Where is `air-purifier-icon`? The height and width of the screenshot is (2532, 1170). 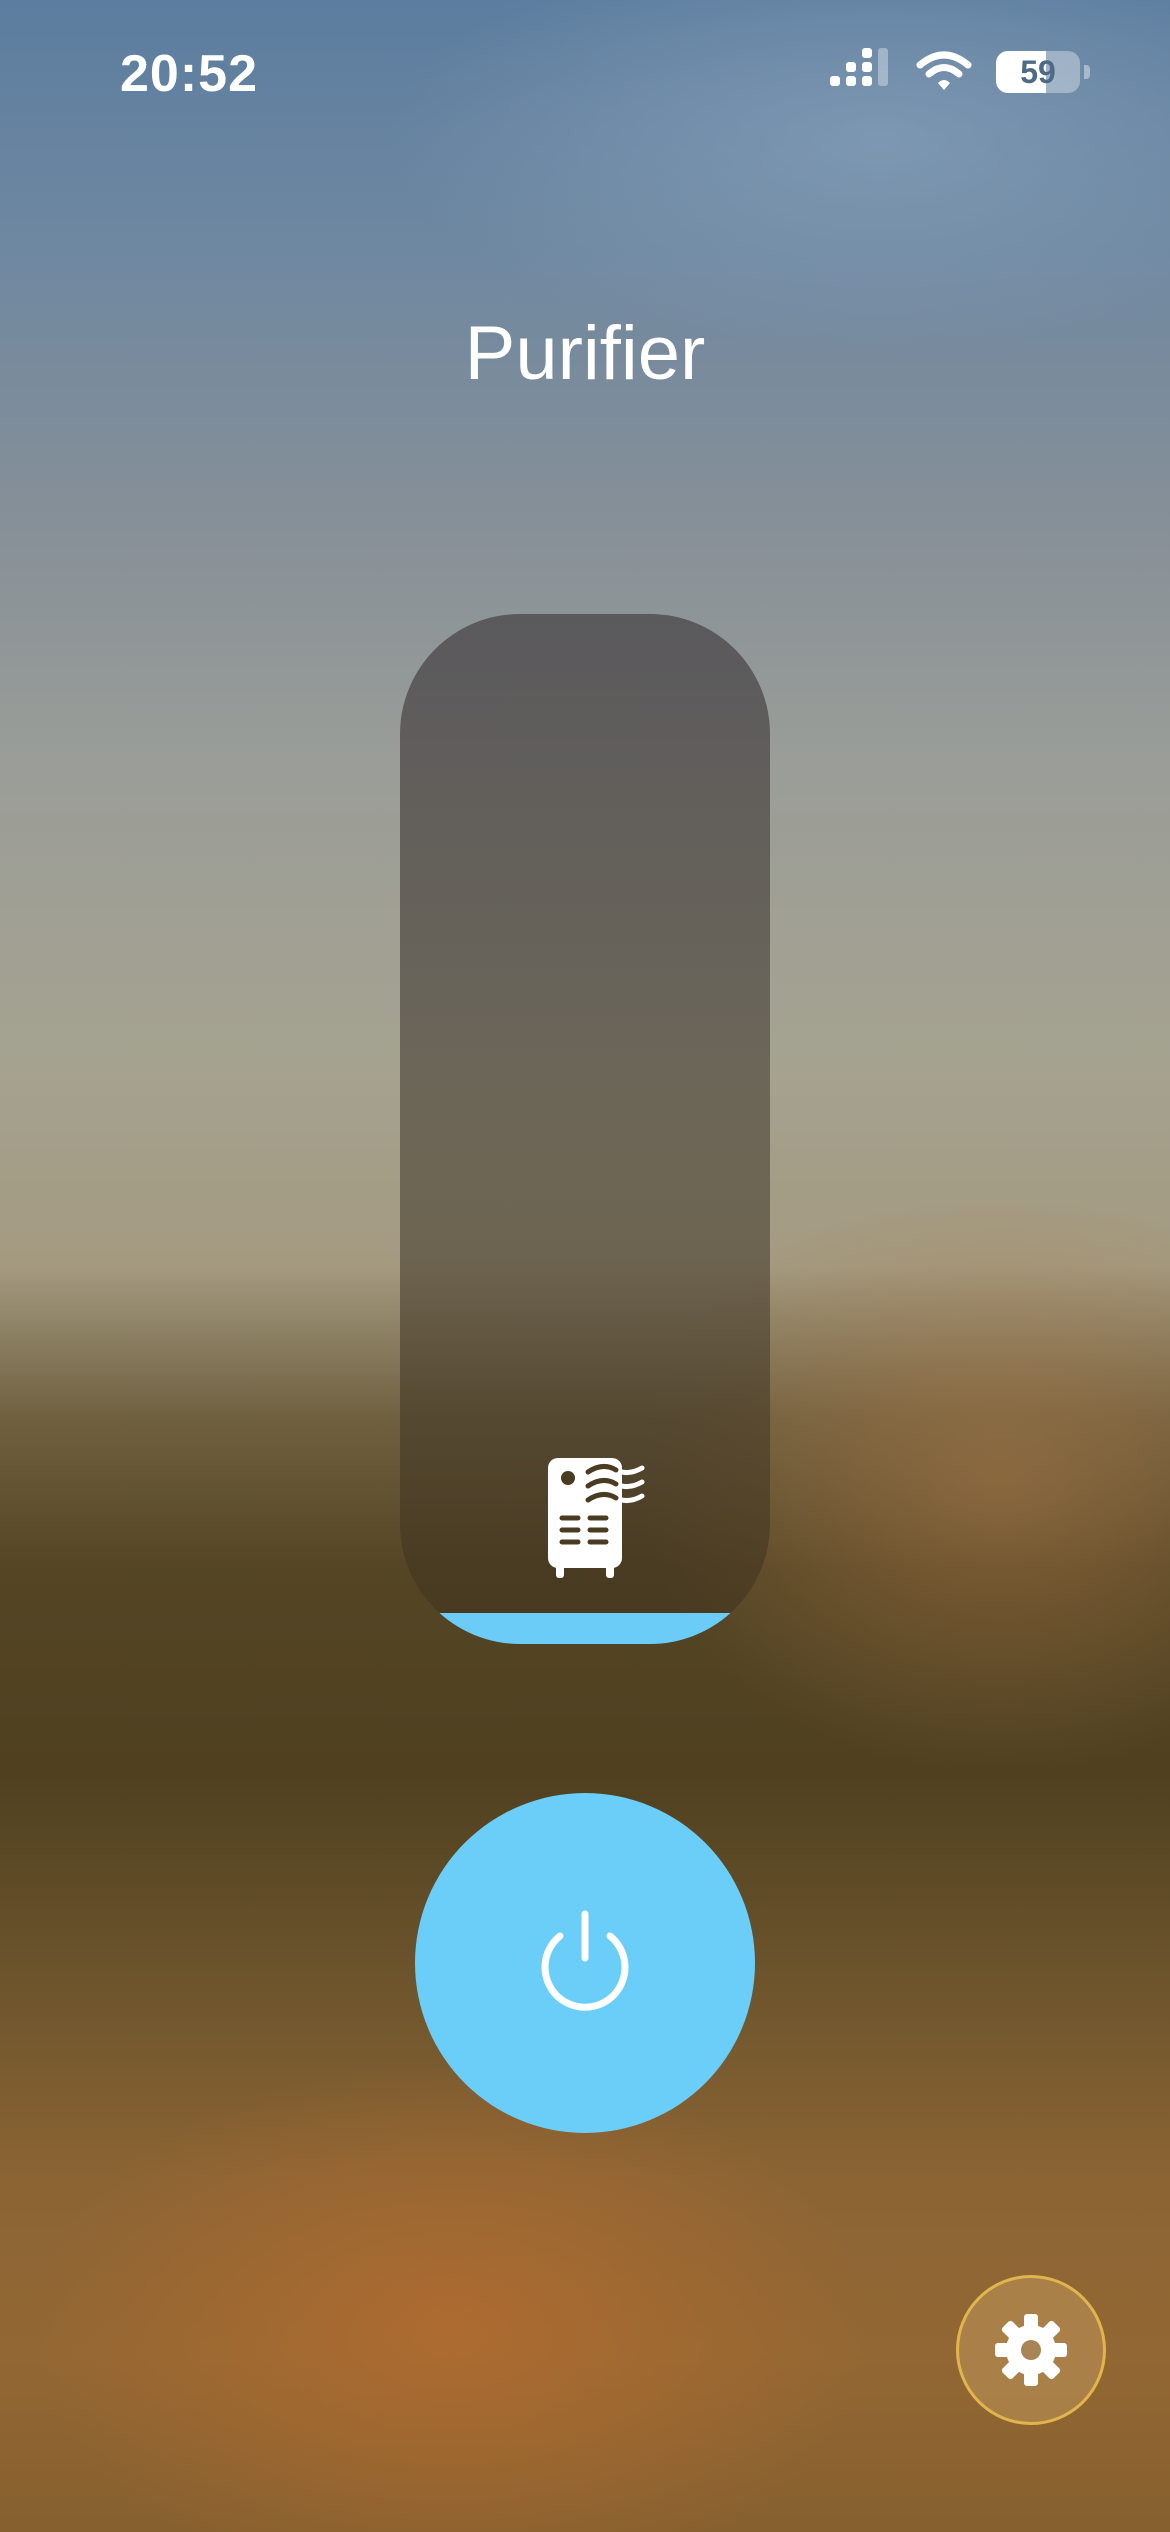 air-purifier-icon is located at coordinates (596, 1518).